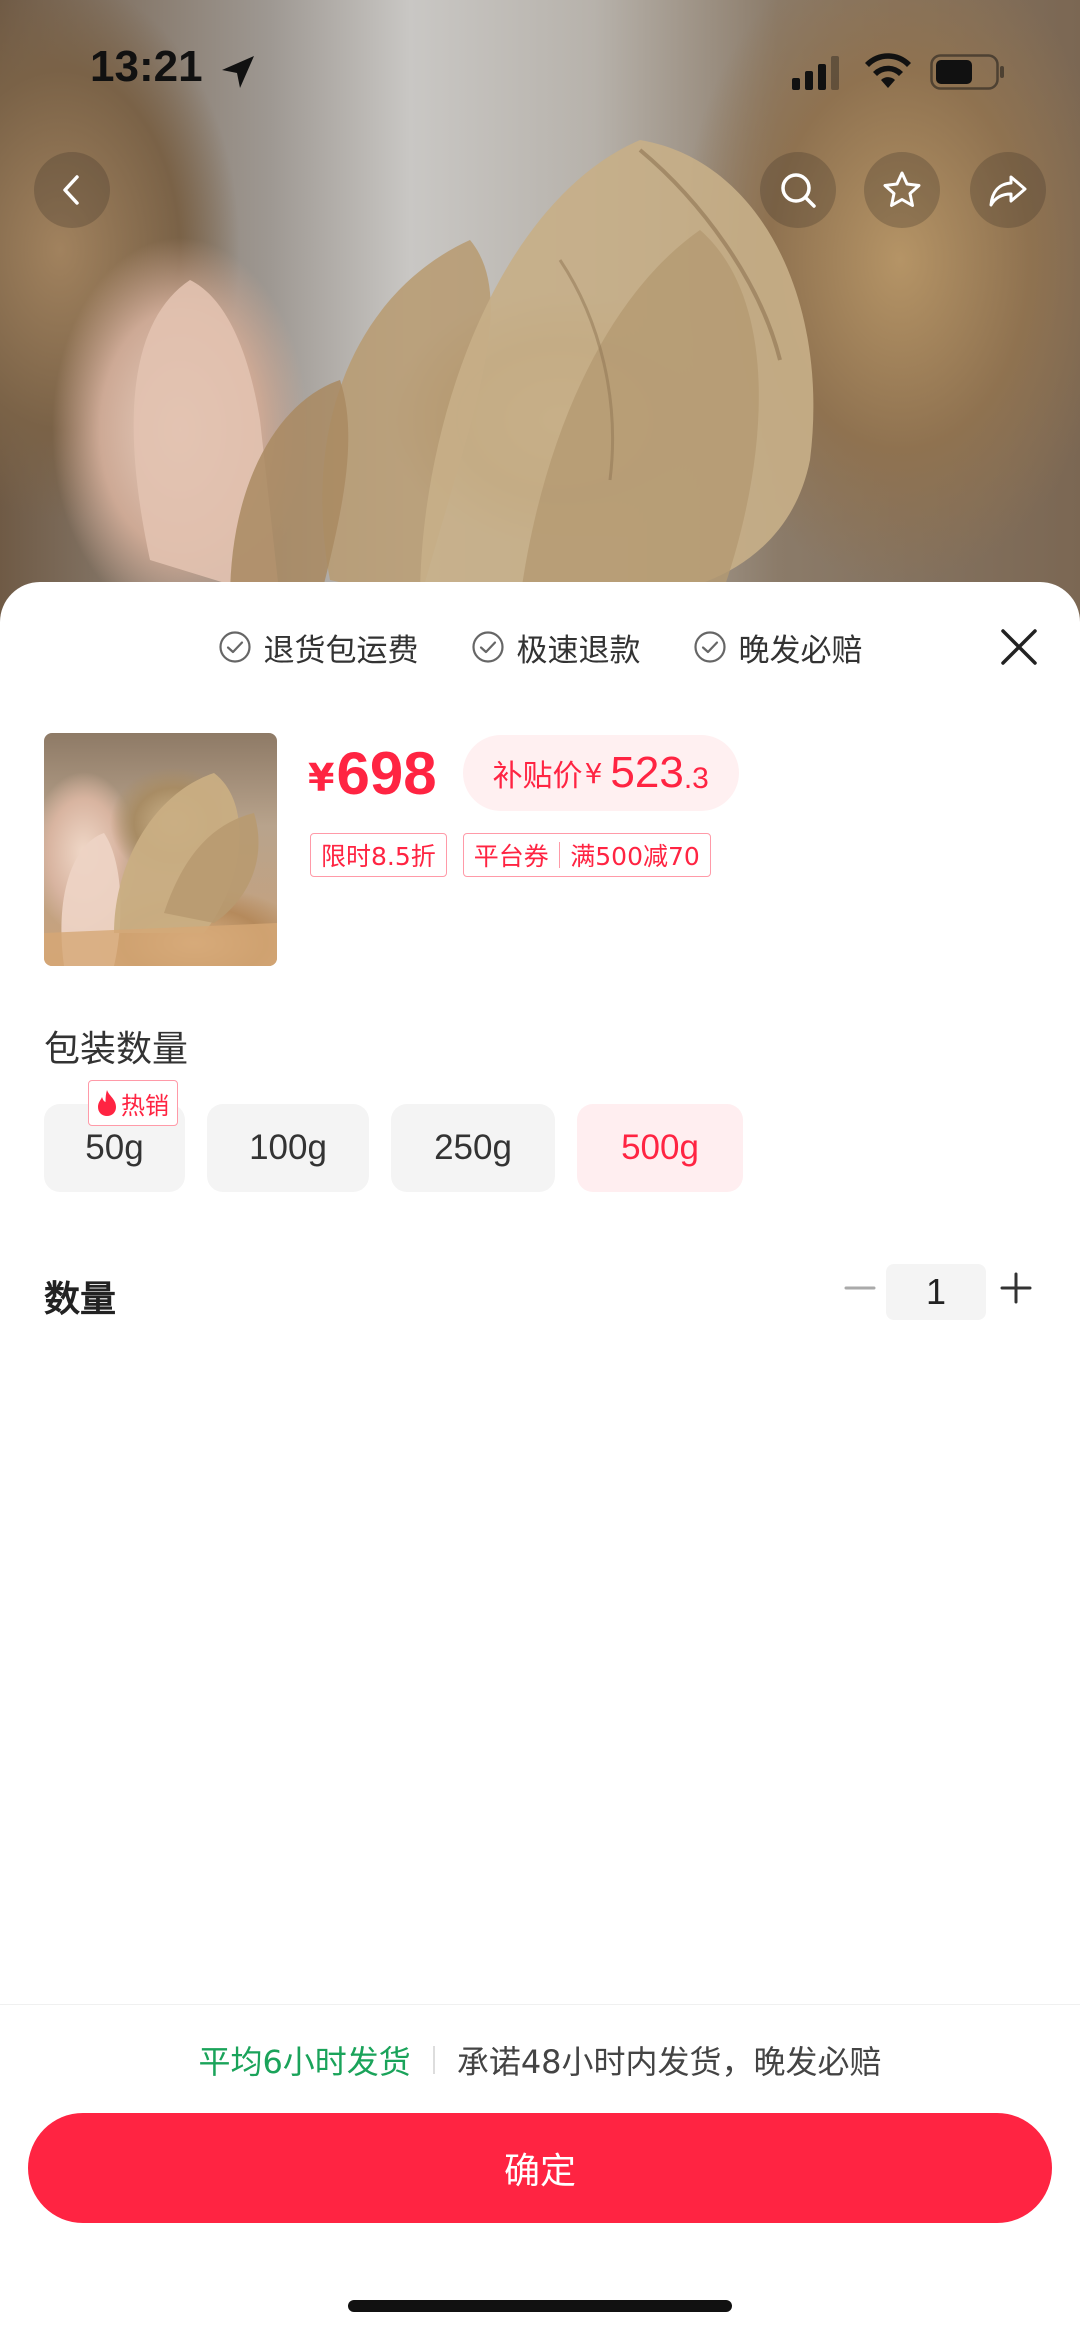 This screenshot has height=2337, width=1080. Describe the element at coordinates (146, 66) in the screenshot. I see `status-time: 13:21` at that location.